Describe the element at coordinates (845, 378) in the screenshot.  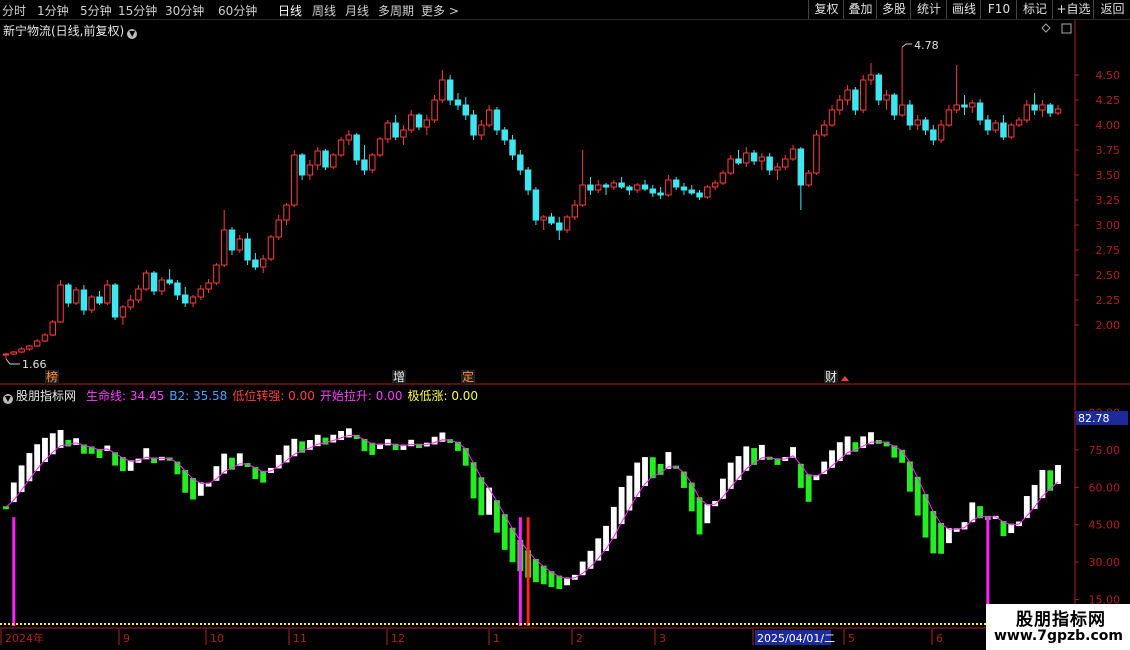
I see `up-arrow-icon` at that location.